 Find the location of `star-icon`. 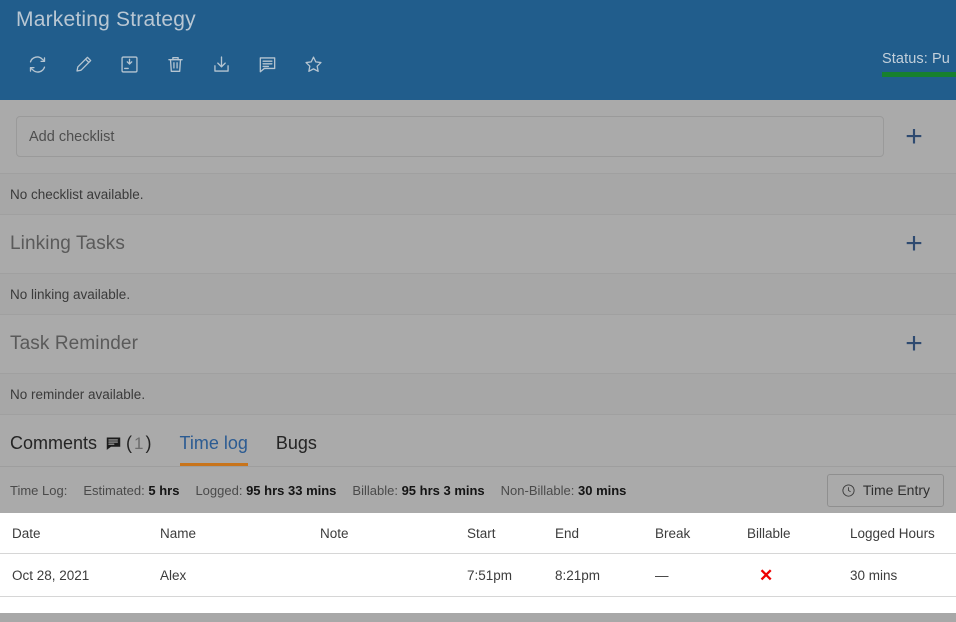

star-icon is located at coordinates (313, 63).